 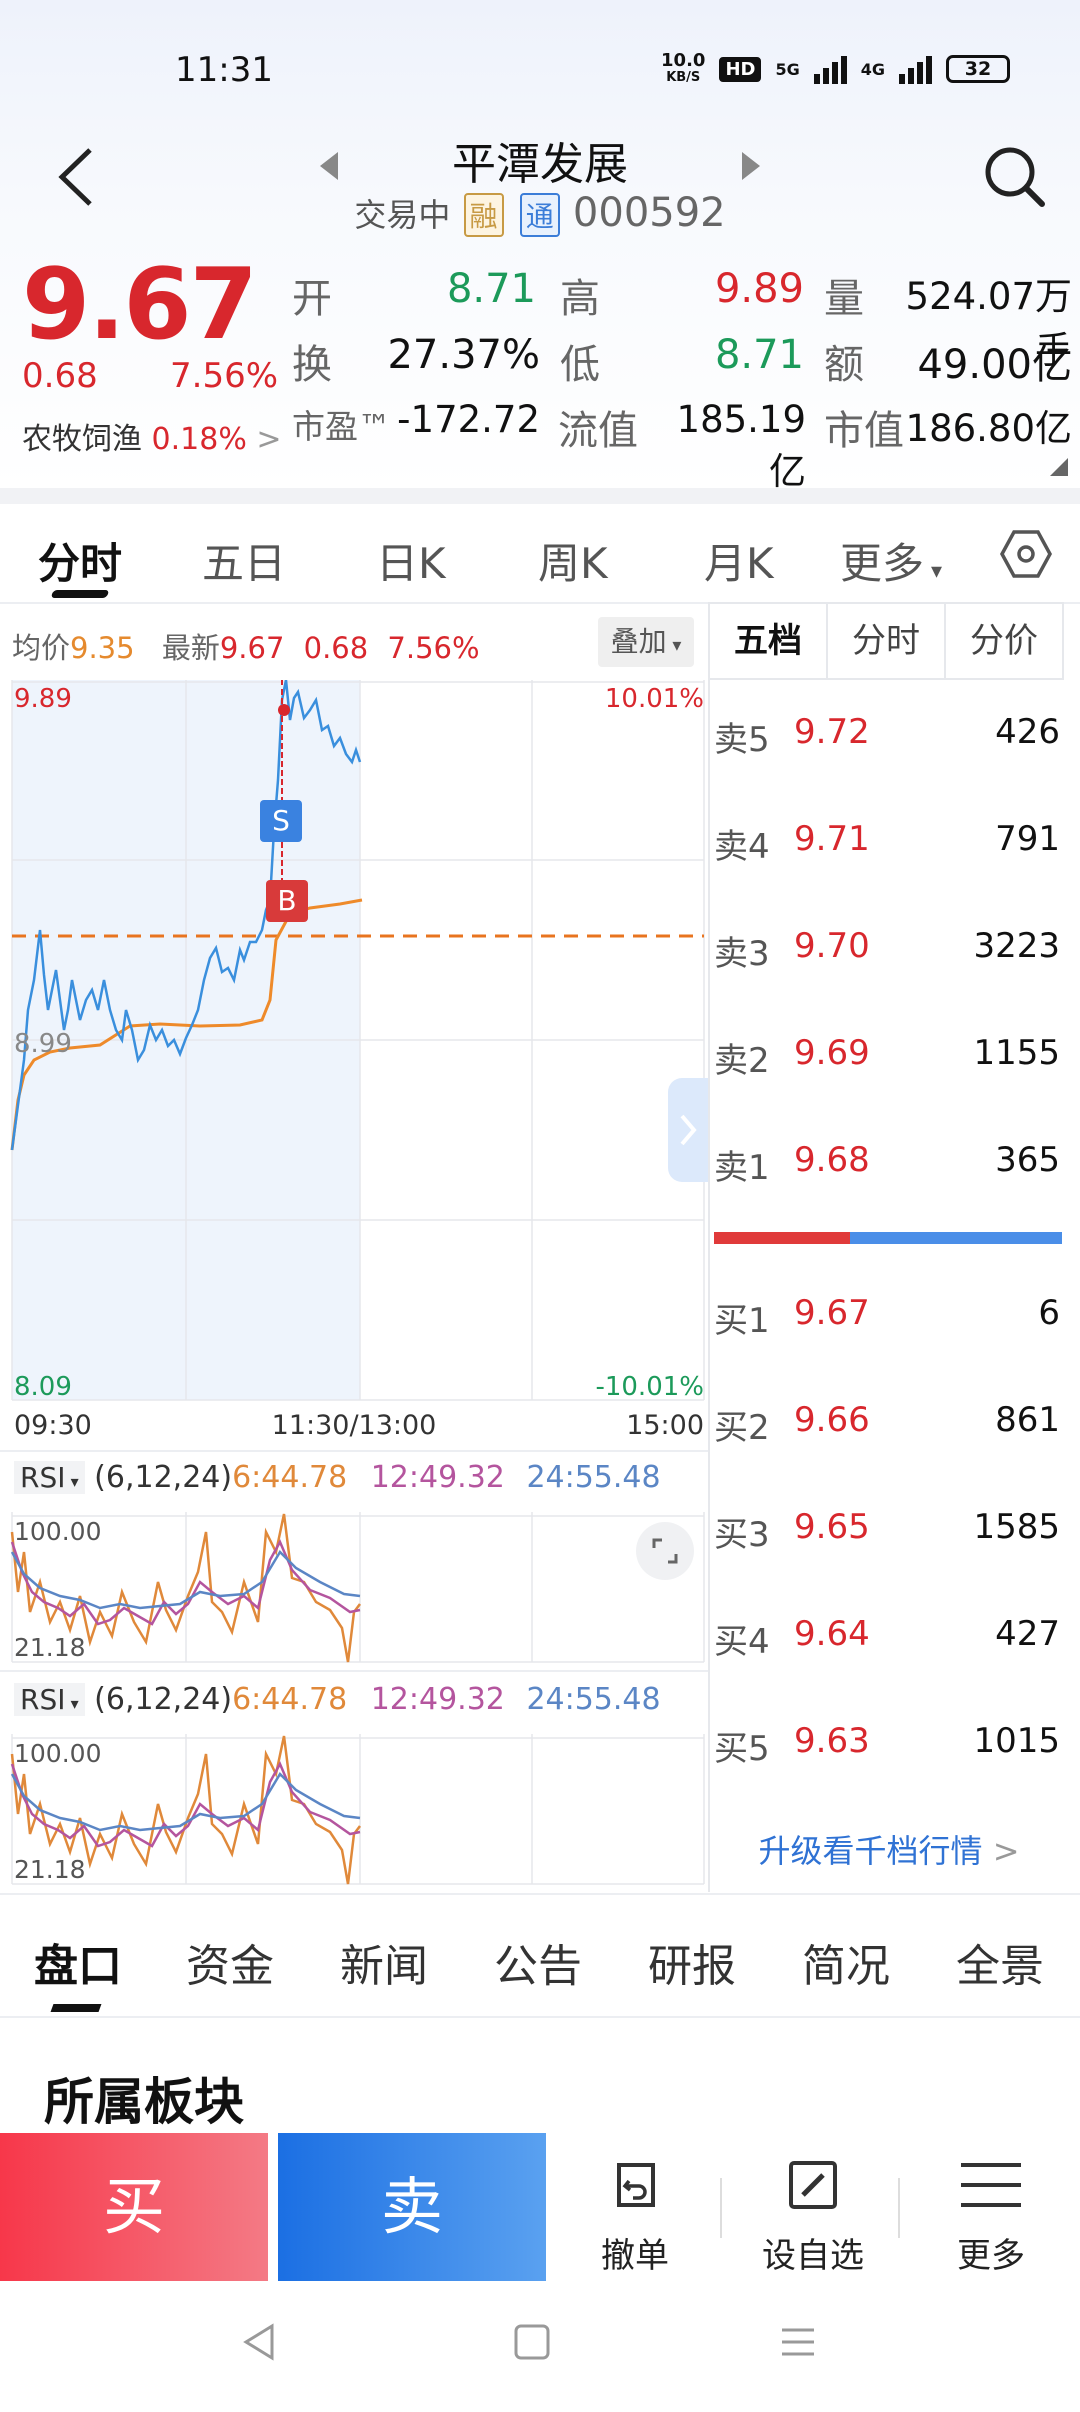 What do you see at coordinates (580, 299) in the screenshot?
I see `high-label: 高` at bounding box center [580, 299].